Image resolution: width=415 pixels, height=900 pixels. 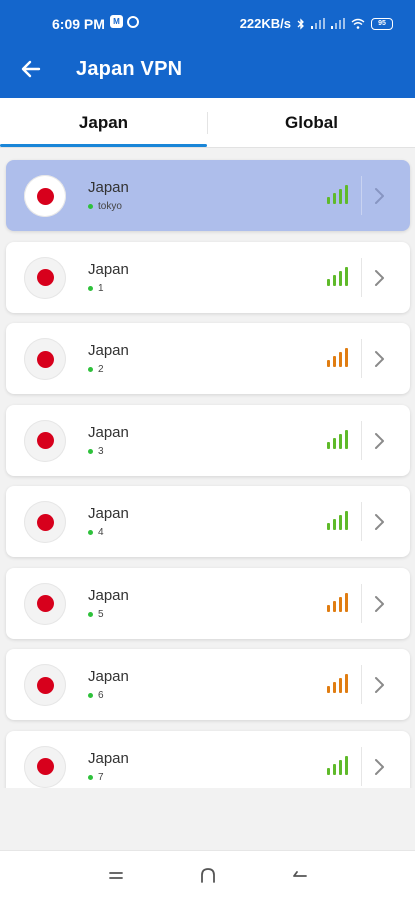 I want to click on home-button, so click(x=208, y=875).